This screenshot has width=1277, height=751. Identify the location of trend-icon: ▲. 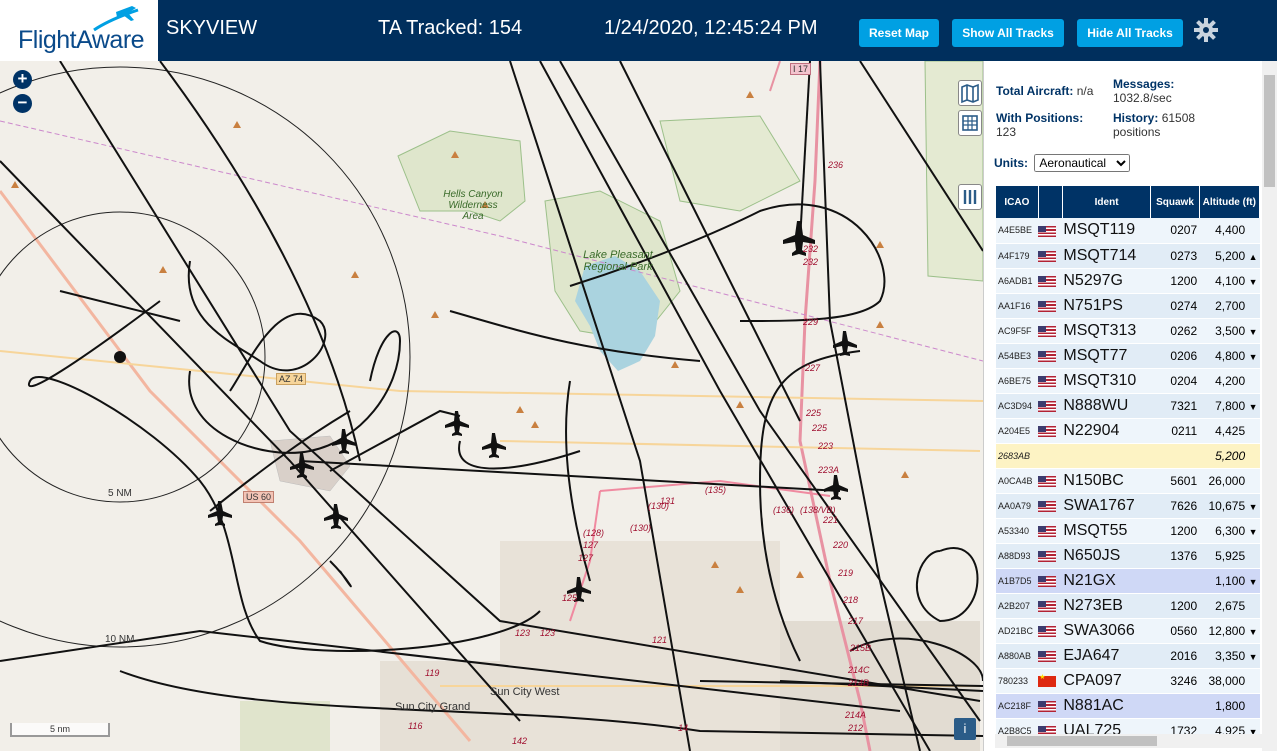
(1253, 256).